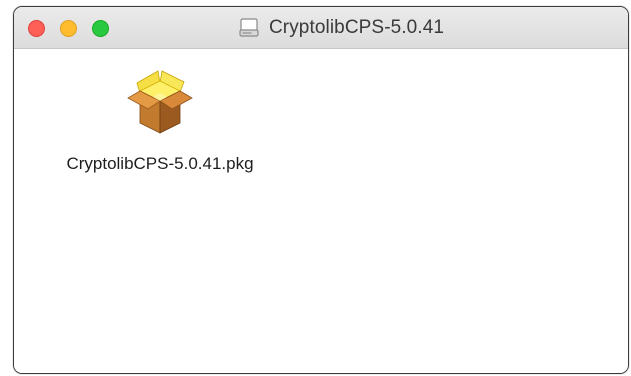  I want to click on window-title-group: CryptolibCPS-5.0.41, so click(321, 28).